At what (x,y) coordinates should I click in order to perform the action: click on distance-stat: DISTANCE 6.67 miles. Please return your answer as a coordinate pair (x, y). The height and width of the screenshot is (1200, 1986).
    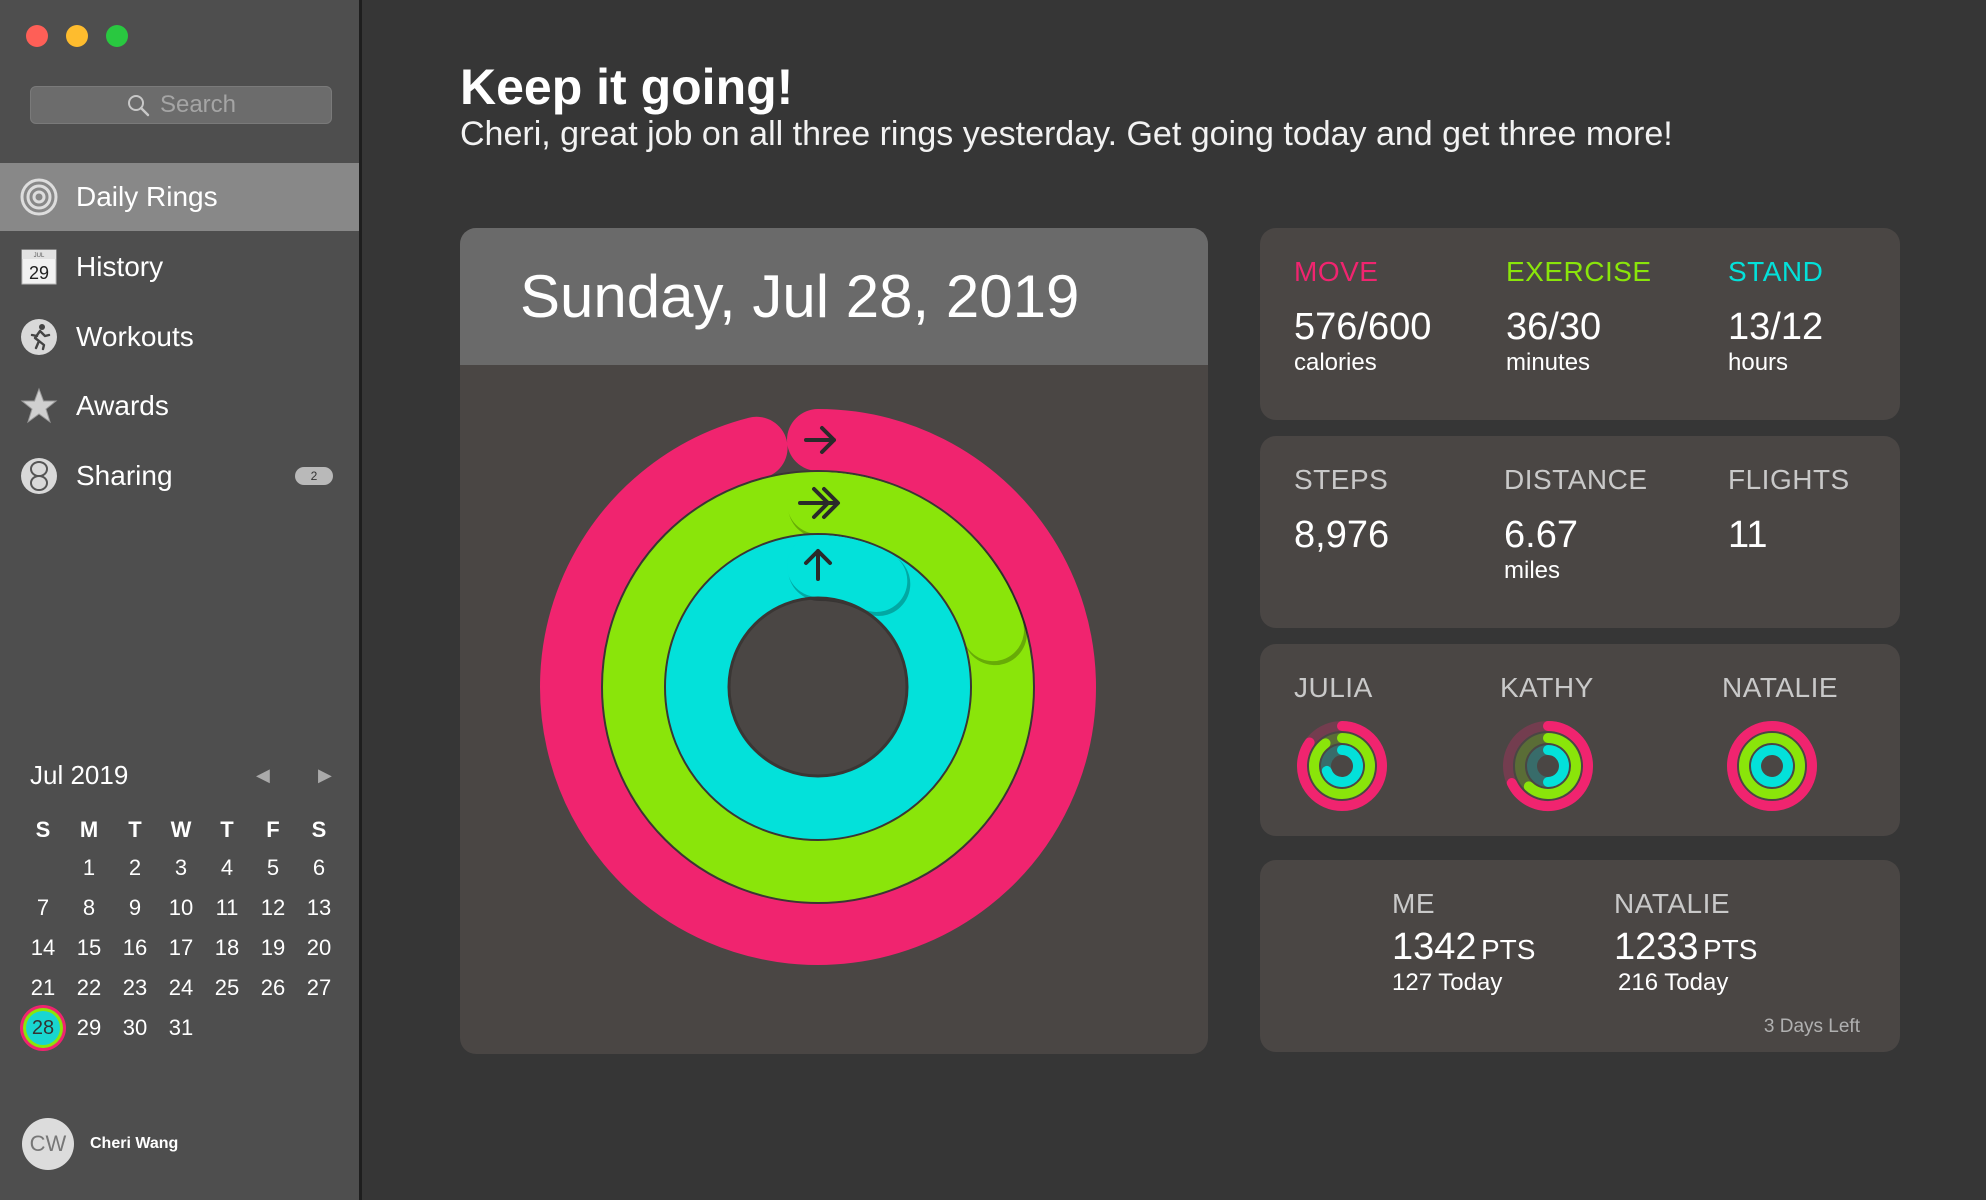
    Looking at the image, I should click on (1576, 524).